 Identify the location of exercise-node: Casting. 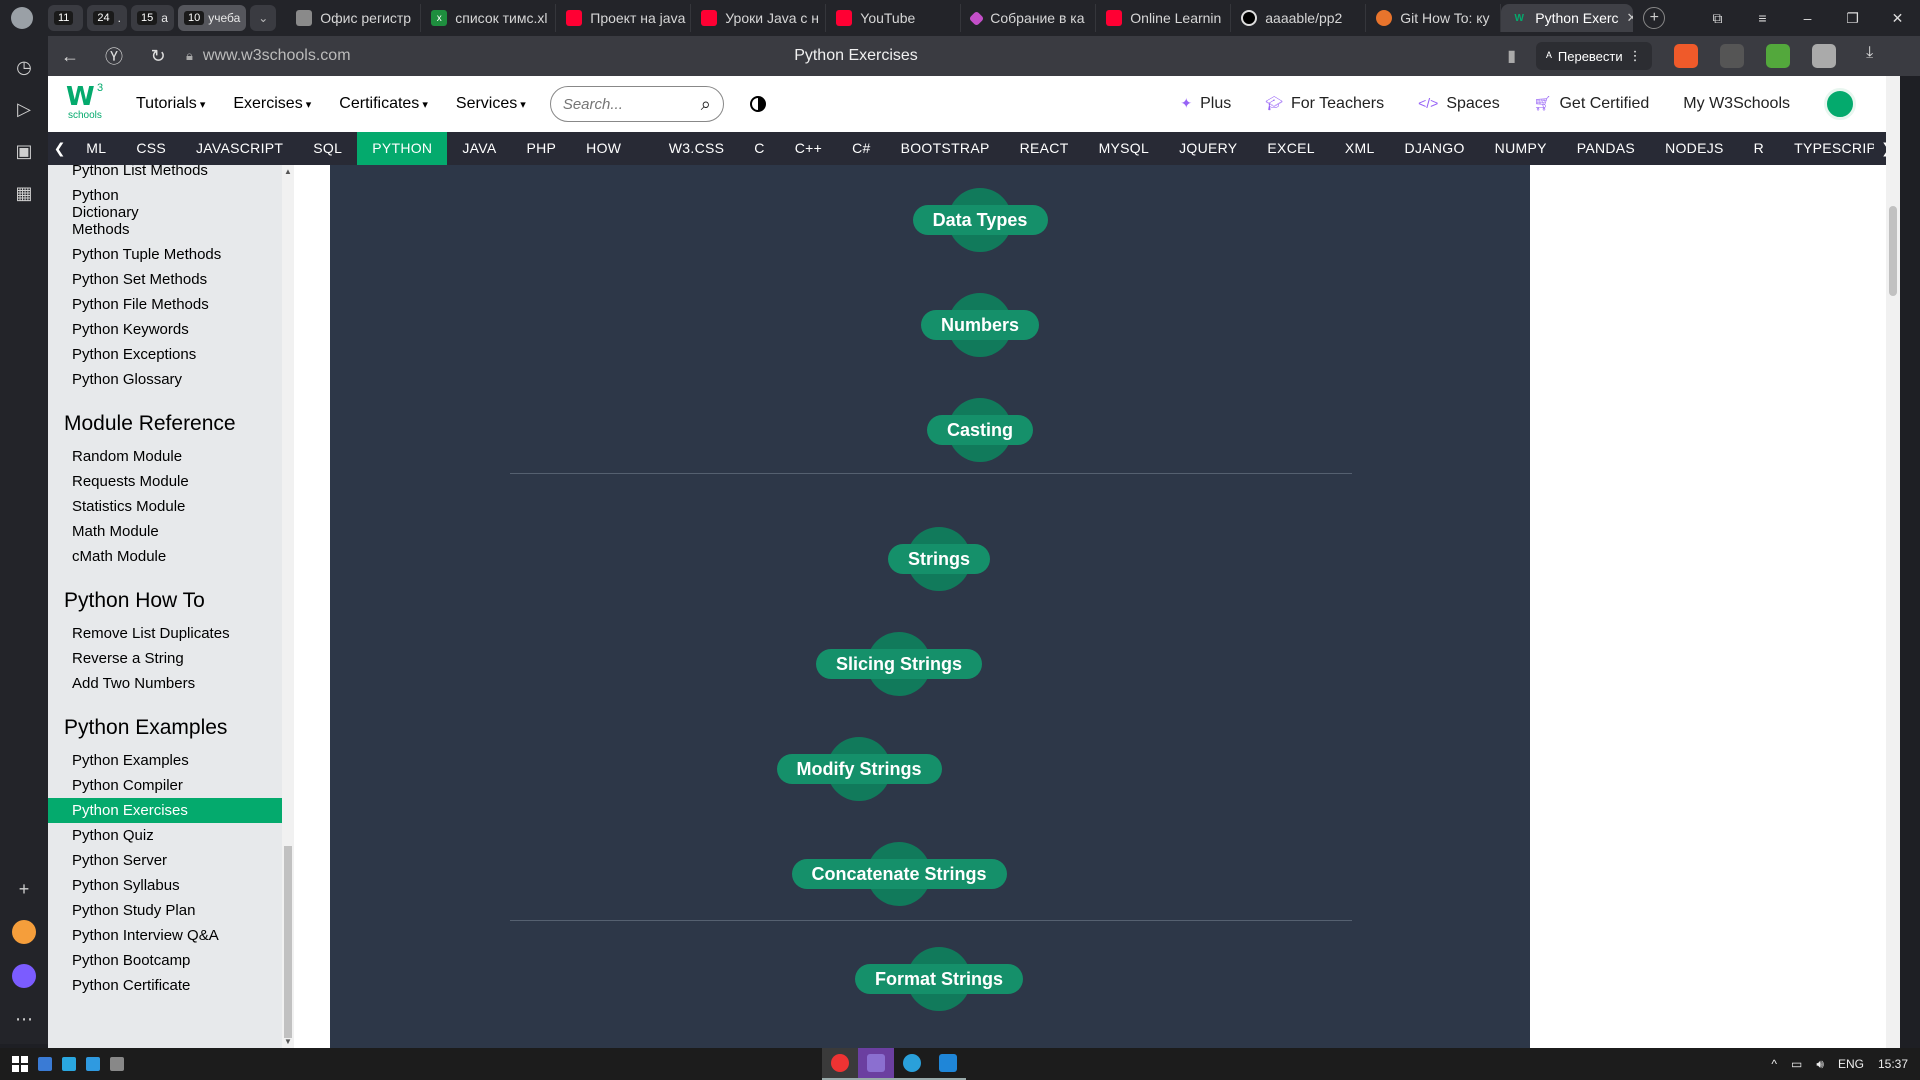
(980, 430).